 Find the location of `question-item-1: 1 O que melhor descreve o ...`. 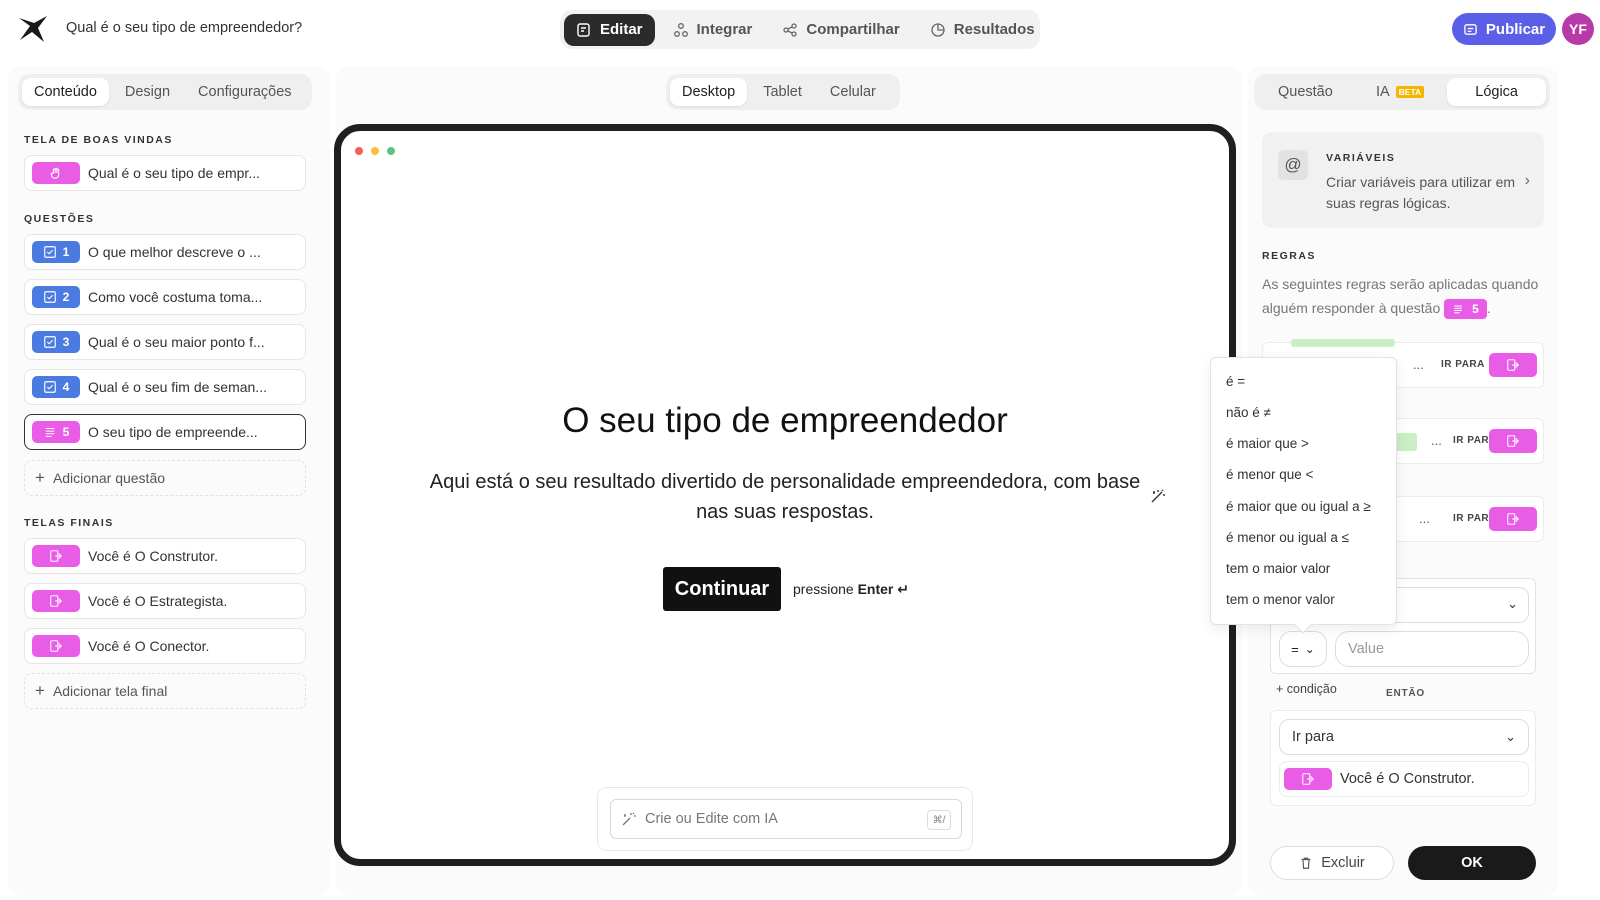

question-item-1: 1 O que melhor descreve o ... is located at coordinates (165, 252).